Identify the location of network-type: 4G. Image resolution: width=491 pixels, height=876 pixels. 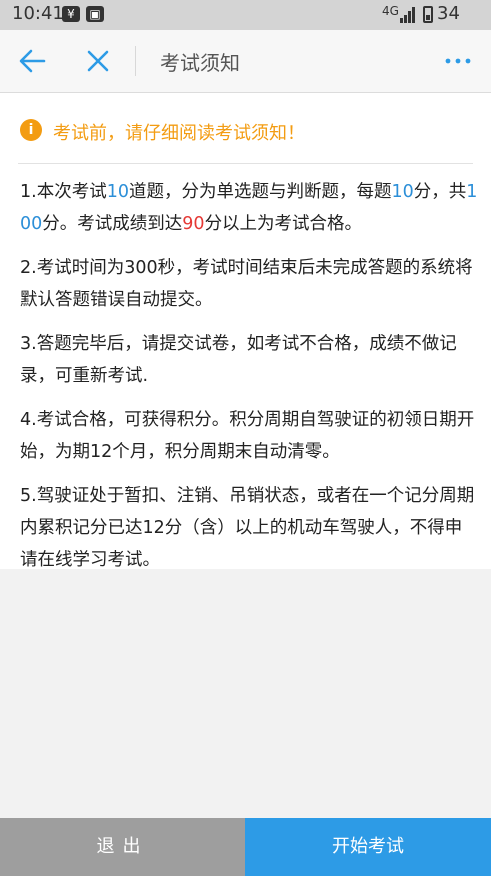
(390, 11).